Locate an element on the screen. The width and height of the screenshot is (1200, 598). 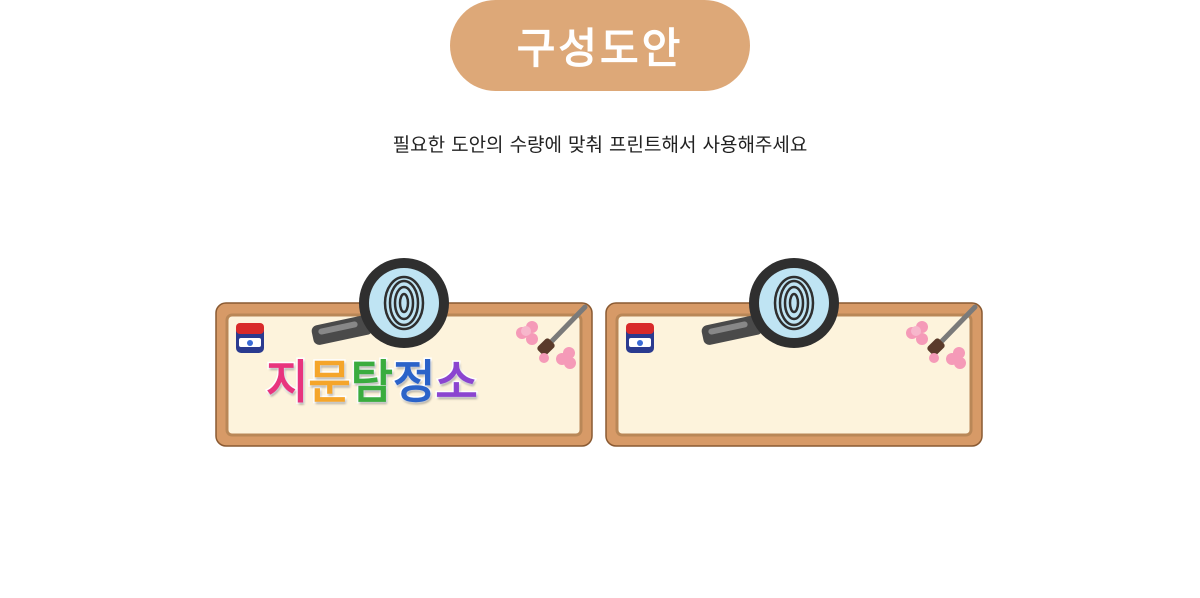
section-title: 구성도안 is located at coordinates (600, 48).